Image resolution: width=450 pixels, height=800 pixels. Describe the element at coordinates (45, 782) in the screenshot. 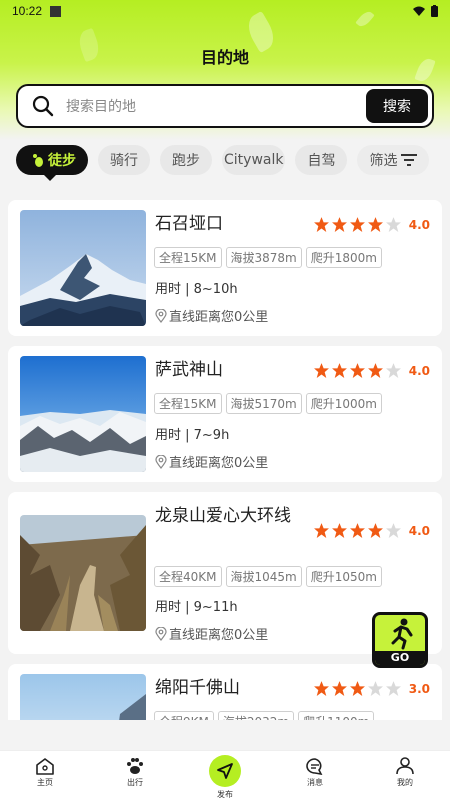

I see `tab-label: 主页` at that location.